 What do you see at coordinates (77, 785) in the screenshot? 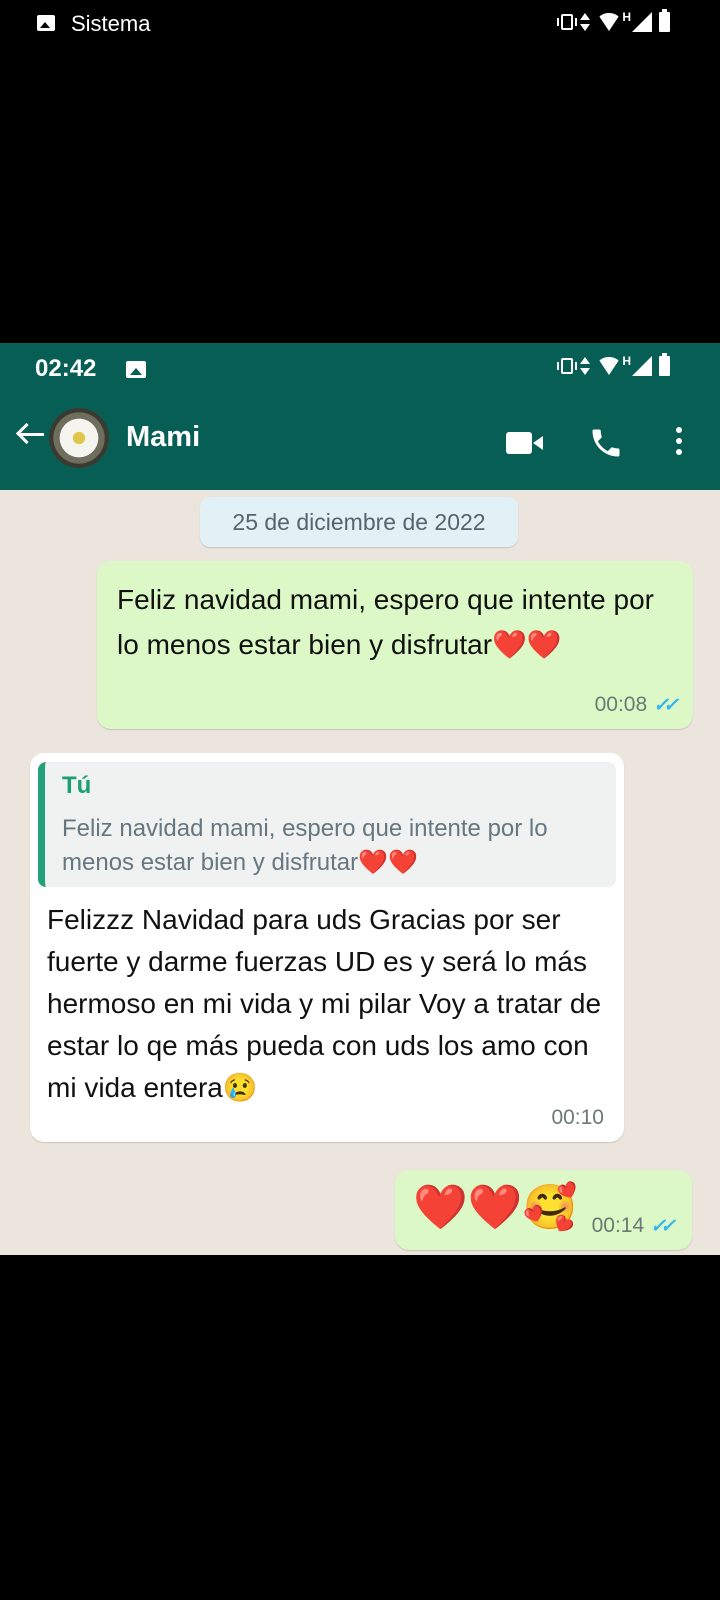
I see `quoted-author: Tú` at bounding box center [77, 785].